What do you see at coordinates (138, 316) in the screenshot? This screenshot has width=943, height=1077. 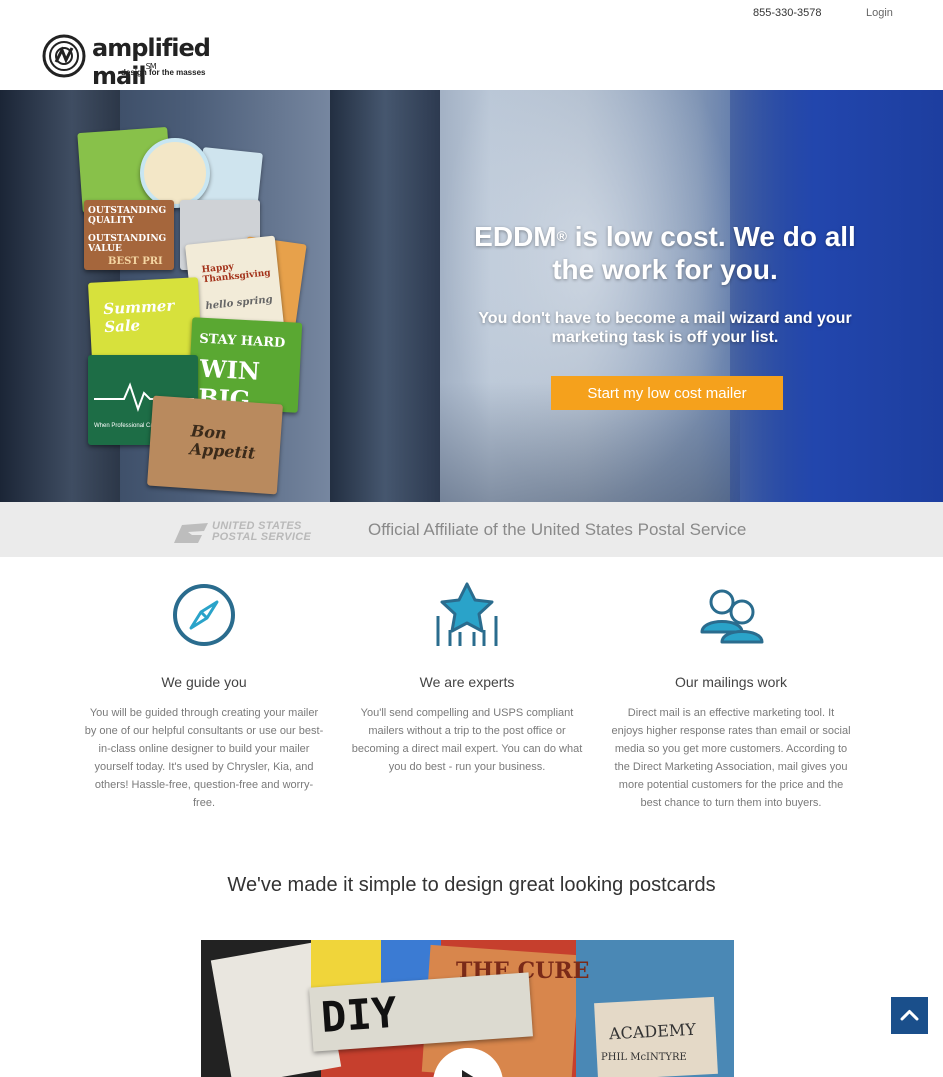 I see `postcard-summer-text: Summer Sale` at bounding box center [138, 316].